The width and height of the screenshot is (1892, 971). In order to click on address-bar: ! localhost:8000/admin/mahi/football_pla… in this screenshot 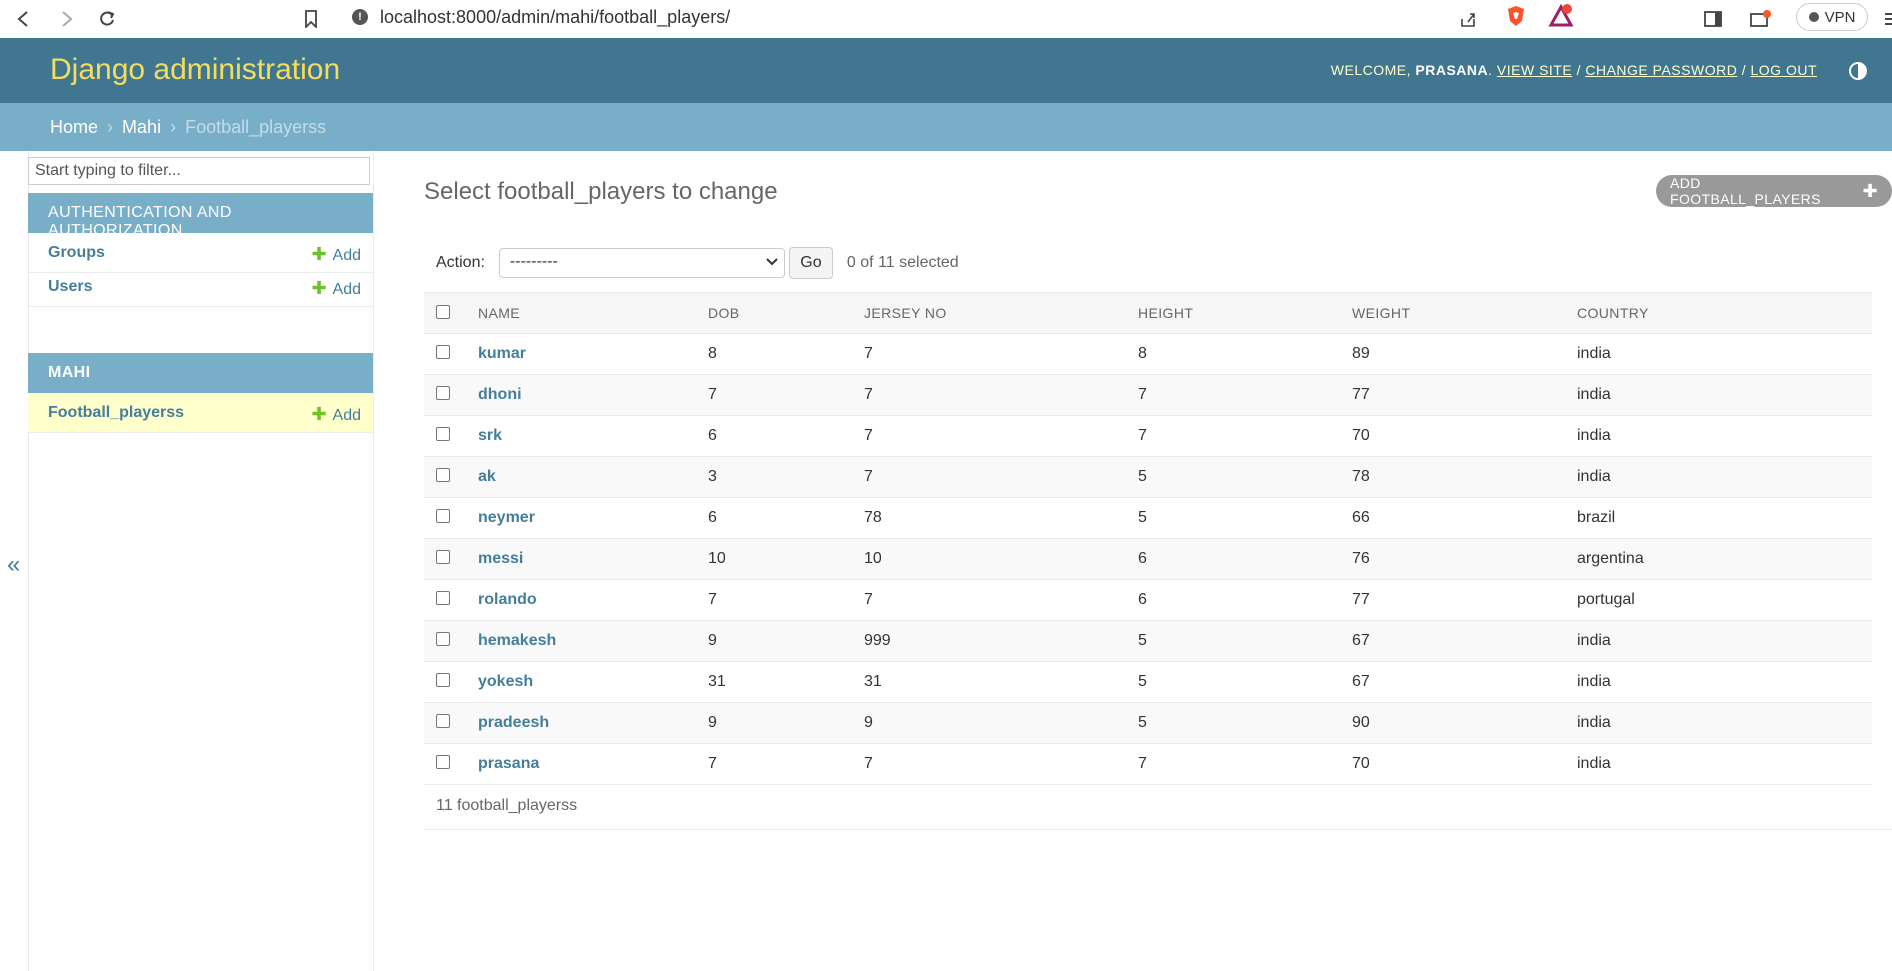, I will do `click(960, 17)`.